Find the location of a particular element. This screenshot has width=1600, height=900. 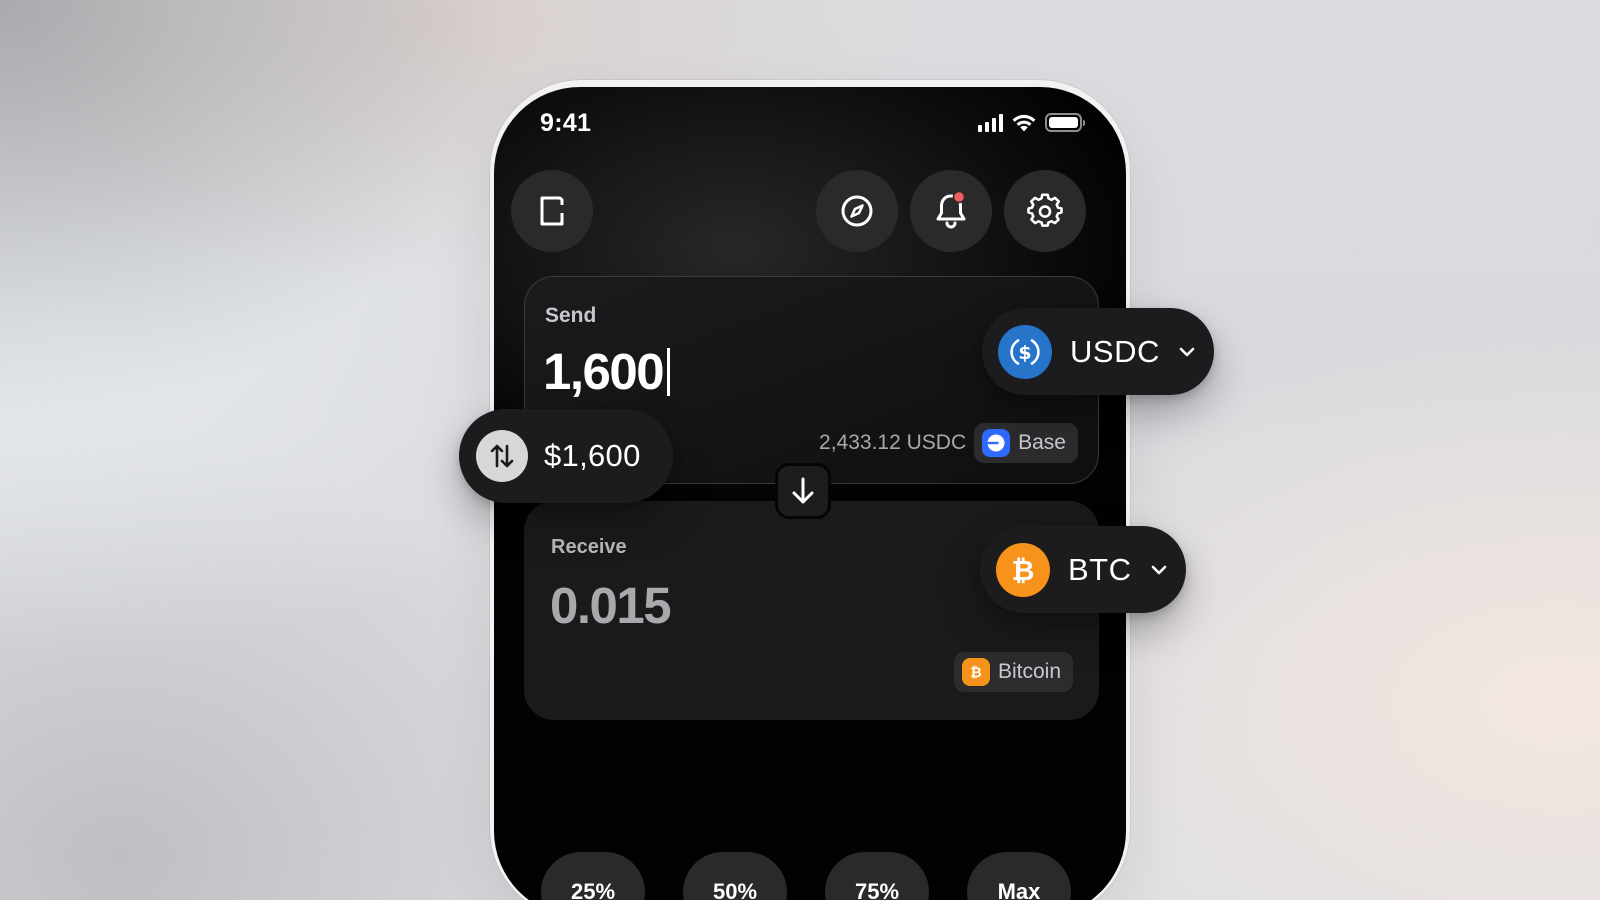

status-icons is located at coordinates (1031, 122).